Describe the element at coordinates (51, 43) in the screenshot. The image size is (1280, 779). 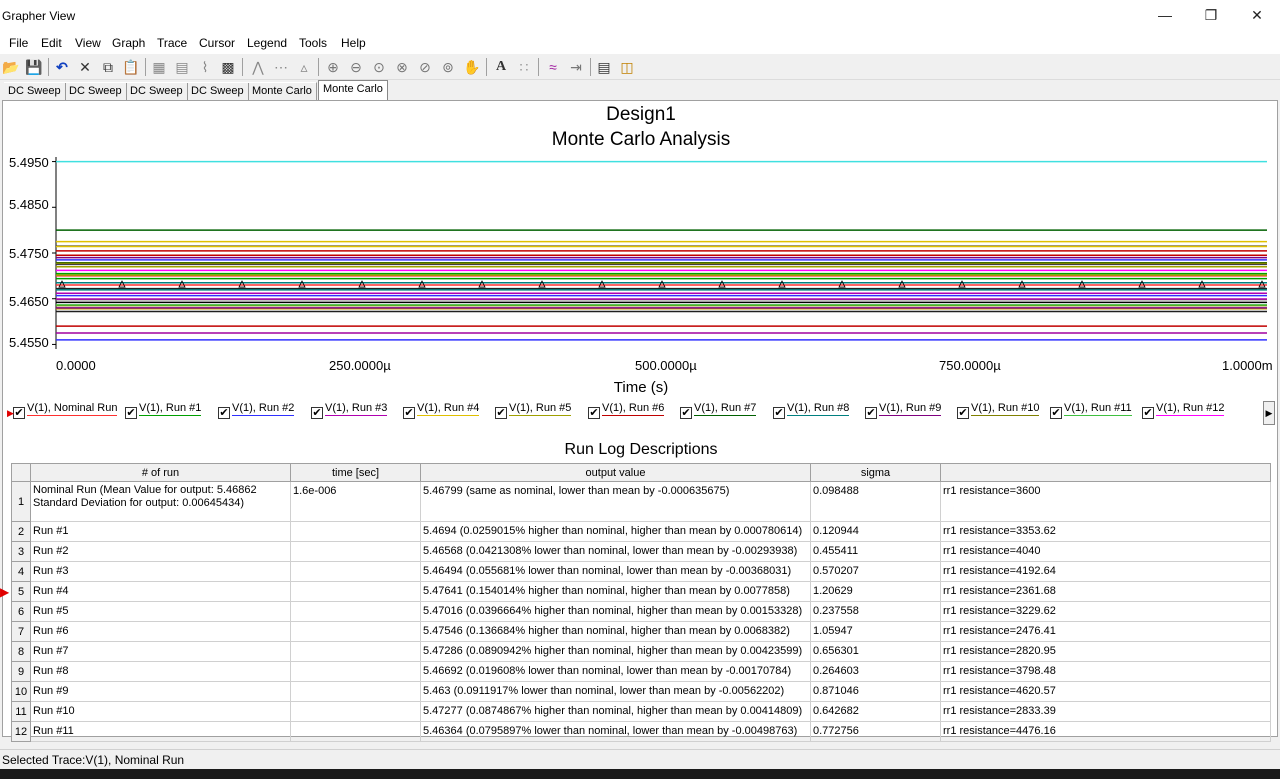
I see `menu-edit: Edit` at that location.